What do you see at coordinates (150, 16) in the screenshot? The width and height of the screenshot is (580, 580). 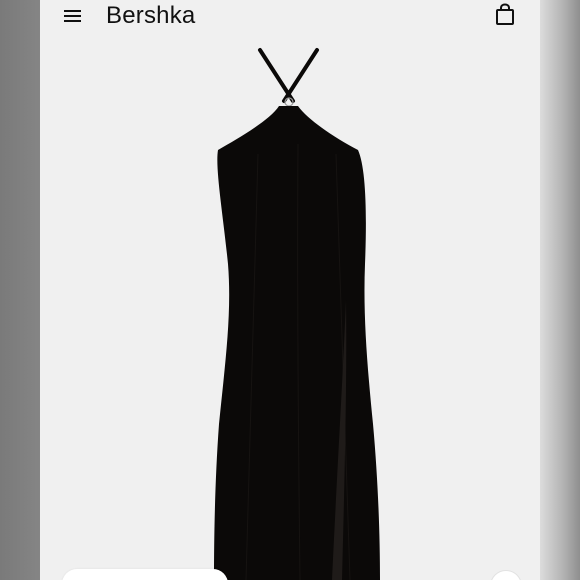 I see `brand-logo: Bershka` at bounding box center [150, 16].